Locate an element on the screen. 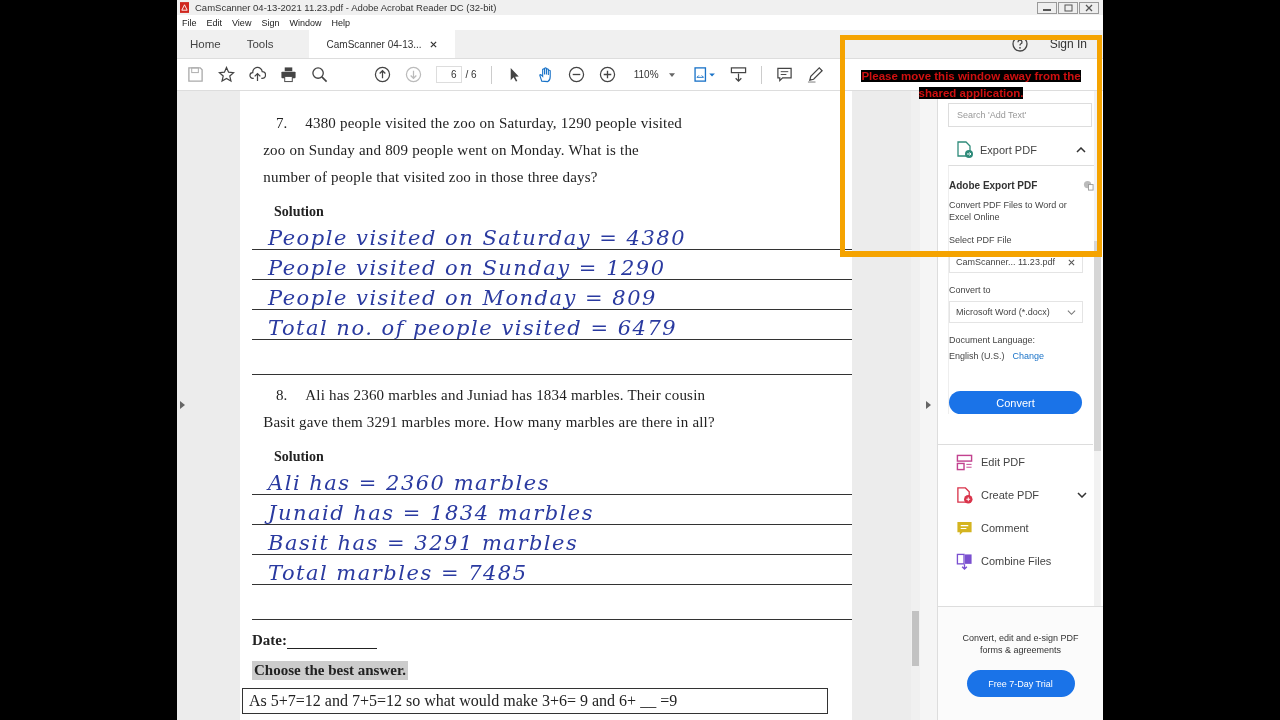  question-text: number of people that visited zoo in those three days? is located at coordinates (431, 177).